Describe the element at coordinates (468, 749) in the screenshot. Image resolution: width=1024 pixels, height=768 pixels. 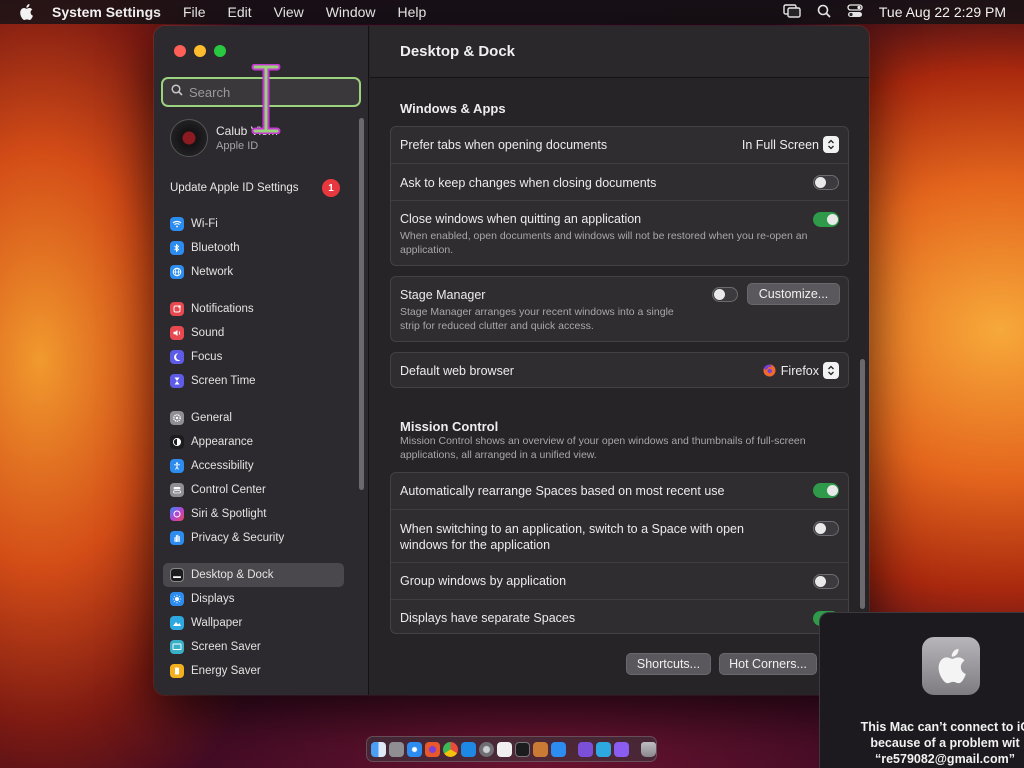
I see `appstore-icon` at that location.